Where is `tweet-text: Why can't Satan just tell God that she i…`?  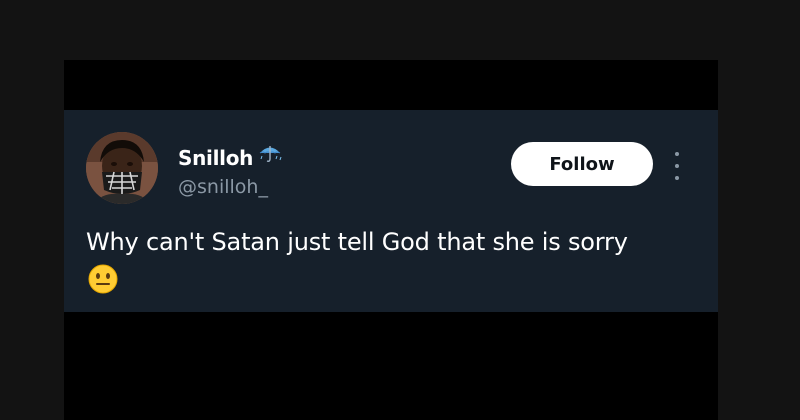 tweet-text: Why can't Satan just tell God that she i… is located at coordinates (357, 242).